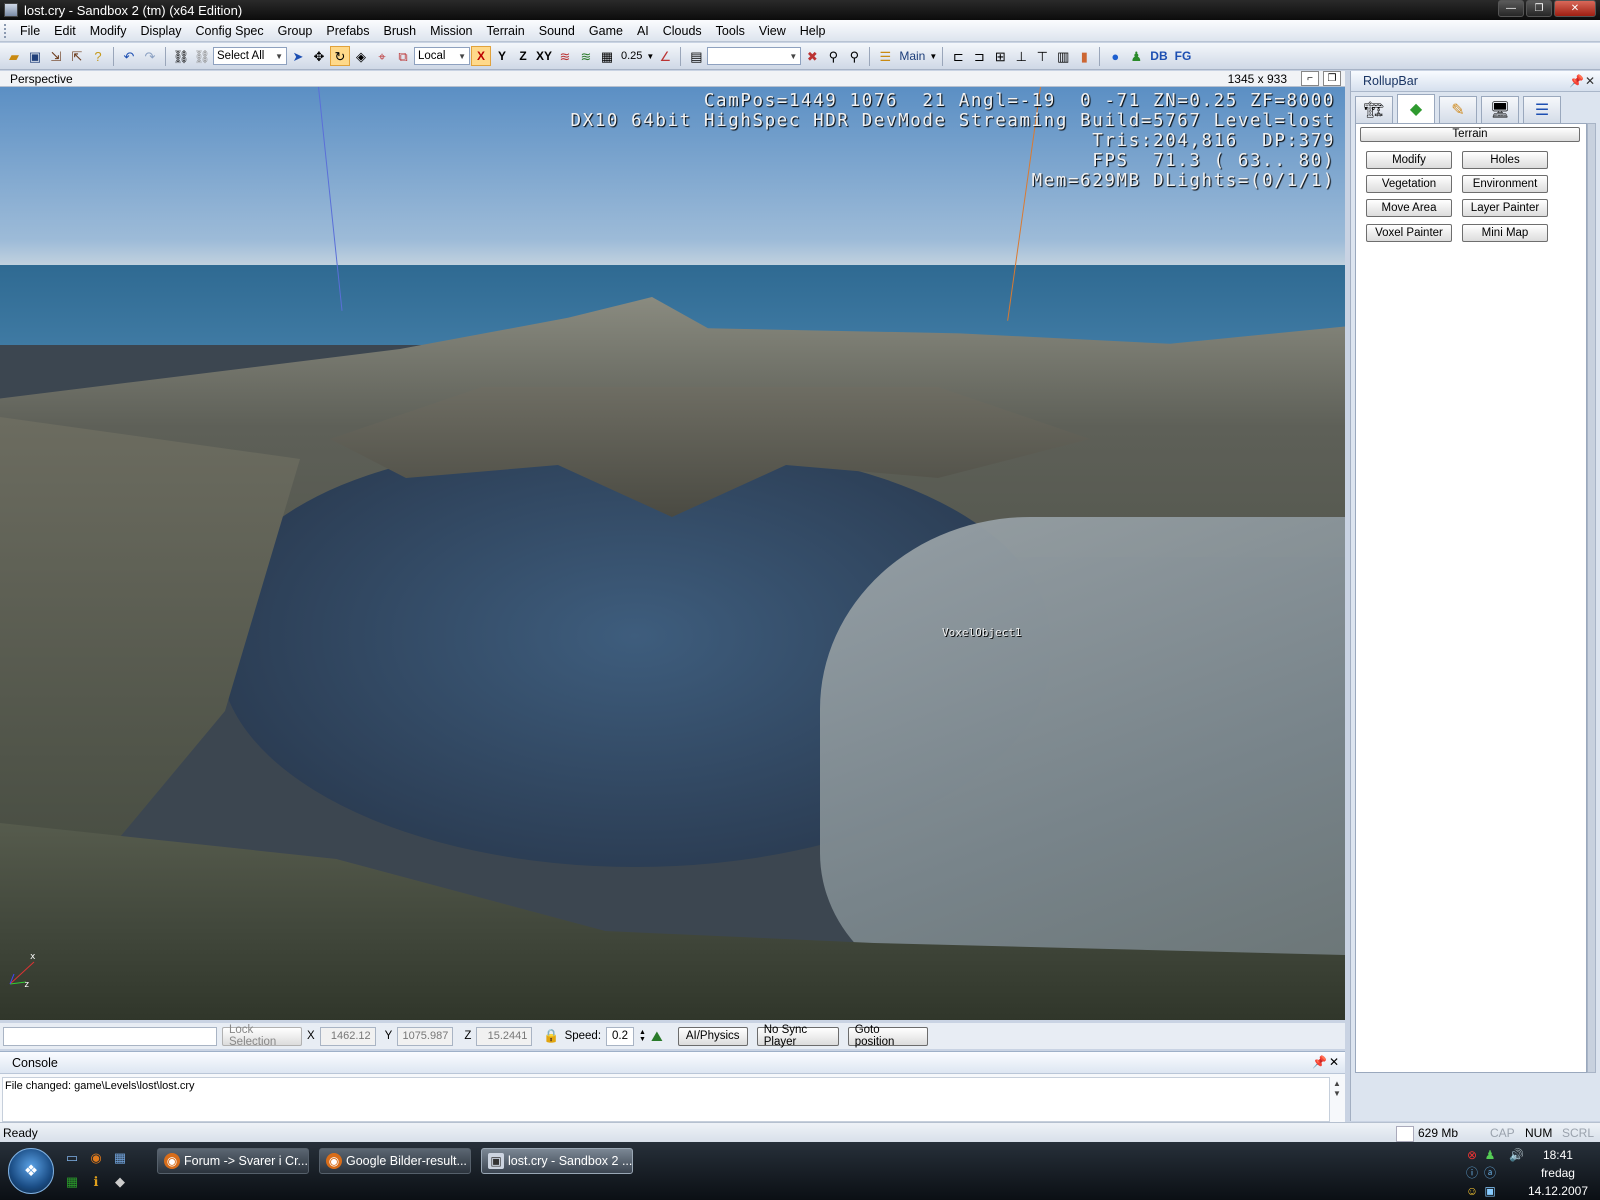  I want to click on open-folder-icon: ▰, so click(14, 56).